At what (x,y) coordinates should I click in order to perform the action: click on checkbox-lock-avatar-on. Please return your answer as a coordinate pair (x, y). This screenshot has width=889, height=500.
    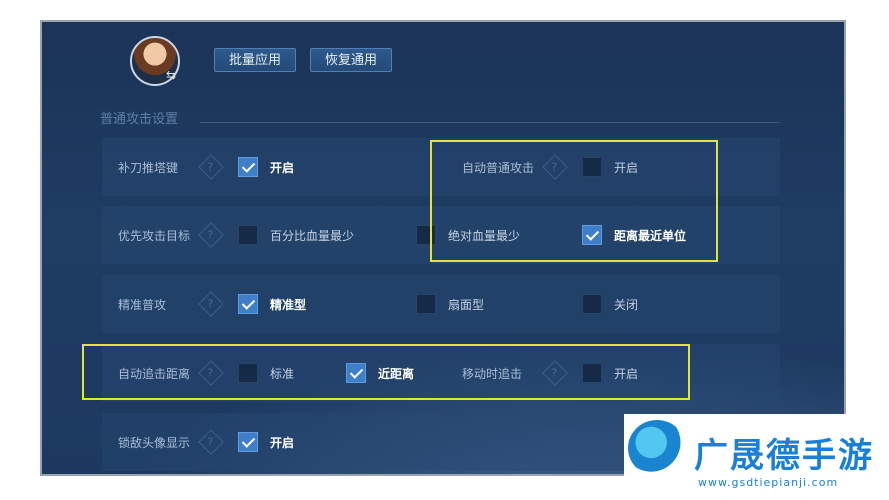
    Looking at the image, I should click on (248, 442).